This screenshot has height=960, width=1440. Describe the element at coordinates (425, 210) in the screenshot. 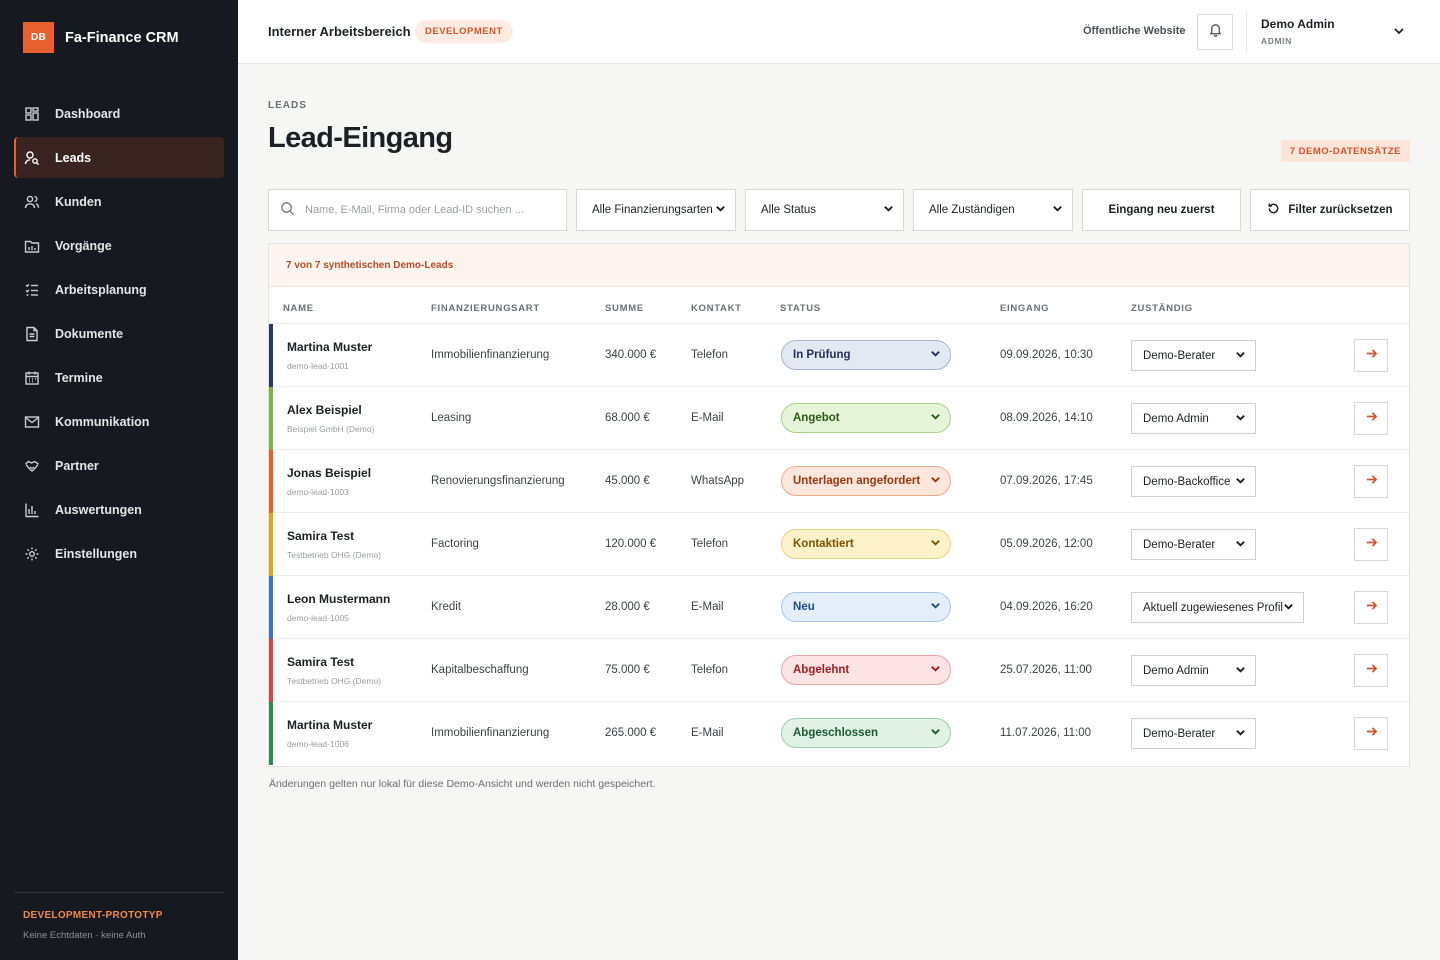

I see `search-input` at that location.